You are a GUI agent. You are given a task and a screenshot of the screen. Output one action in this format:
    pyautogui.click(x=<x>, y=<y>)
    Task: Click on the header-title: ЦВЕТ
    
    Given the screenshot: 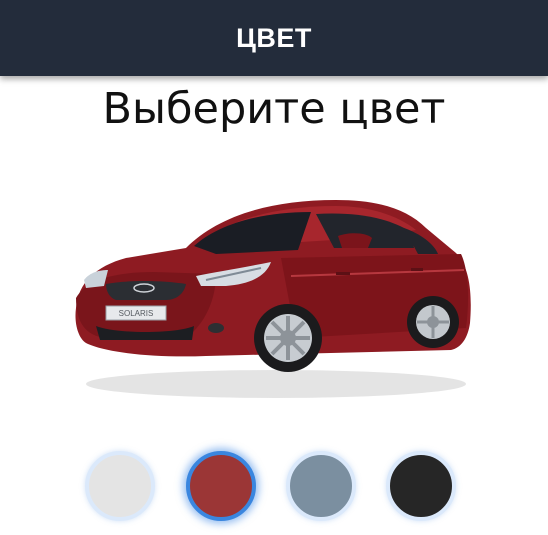 What is the action you would take?
    pyautogui.click(x=274, y=37)
    